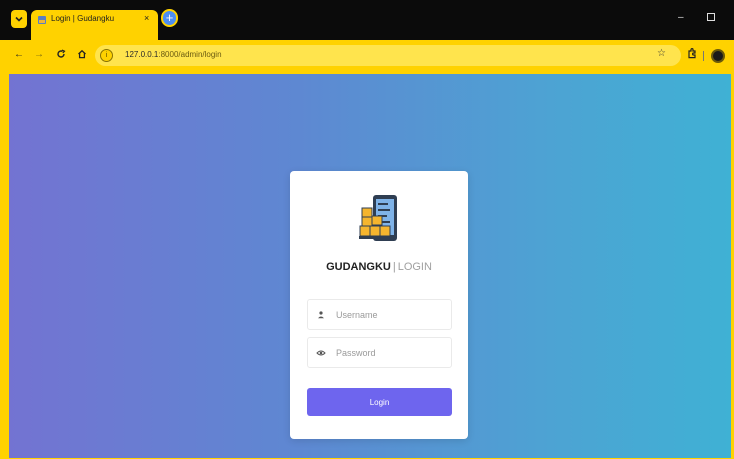 The height and width of the screenshot is (459, 734). Describe the element at coordinates (82, 55) in the screenshot. I see `home-icon` at that location.